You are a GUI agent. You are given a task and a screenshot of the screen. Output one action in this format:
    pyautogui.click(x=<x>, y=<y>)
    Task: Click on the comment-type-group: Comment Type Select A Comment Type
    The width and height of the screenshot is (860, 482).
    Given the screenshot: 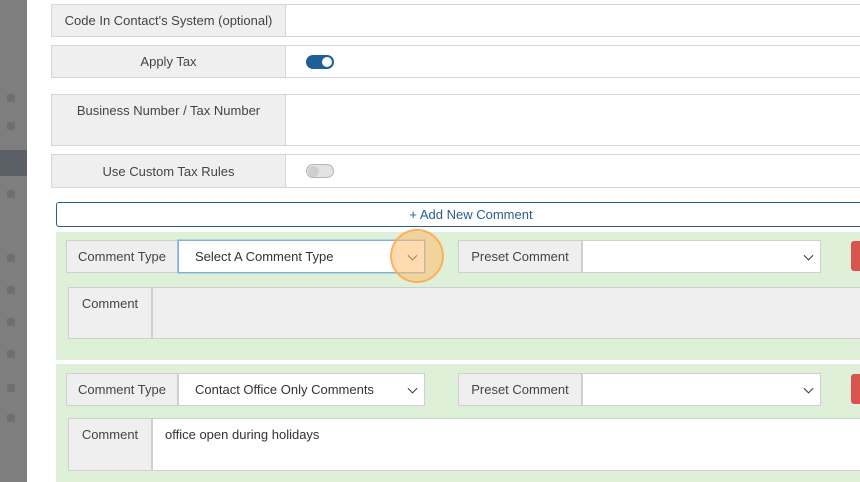 What is the action you would take?
    pyautogui.click(x=245, y=256)
    